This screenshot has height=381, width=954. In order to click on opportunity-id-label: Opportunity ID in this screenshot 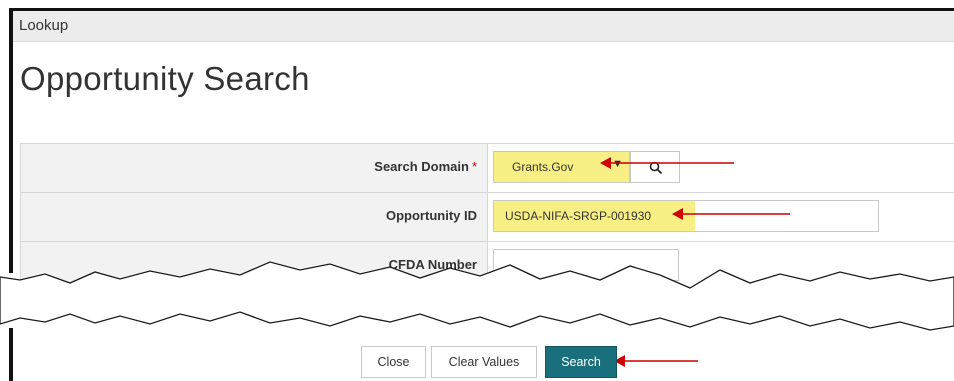, I will do `click(431, 215)`.